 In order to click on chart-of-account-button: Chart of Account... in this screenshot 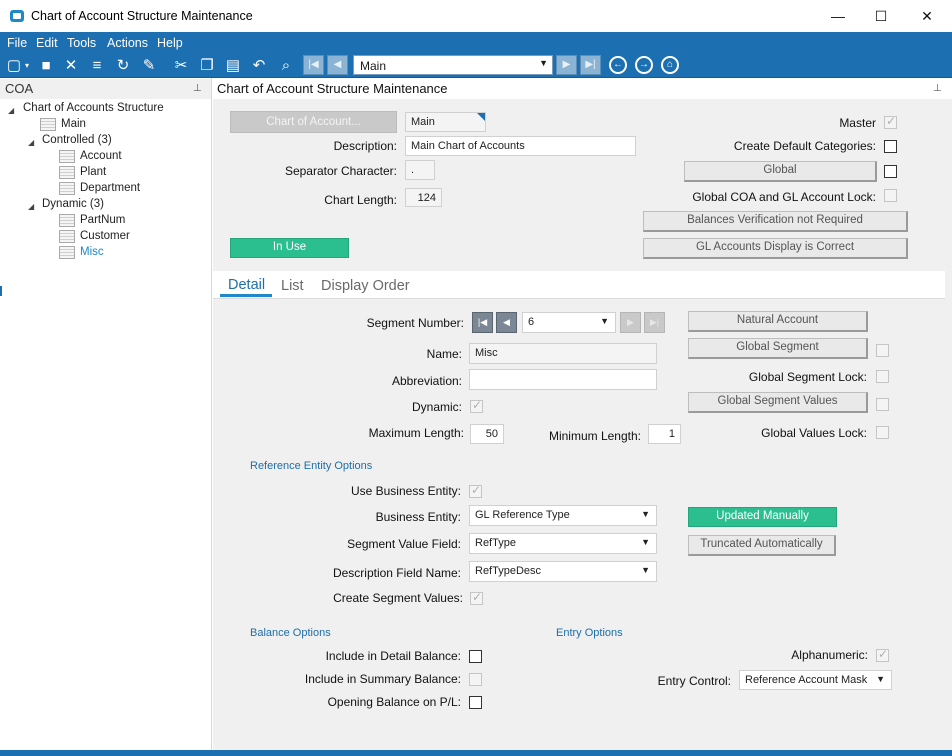, I will do `click(313, 122)`.